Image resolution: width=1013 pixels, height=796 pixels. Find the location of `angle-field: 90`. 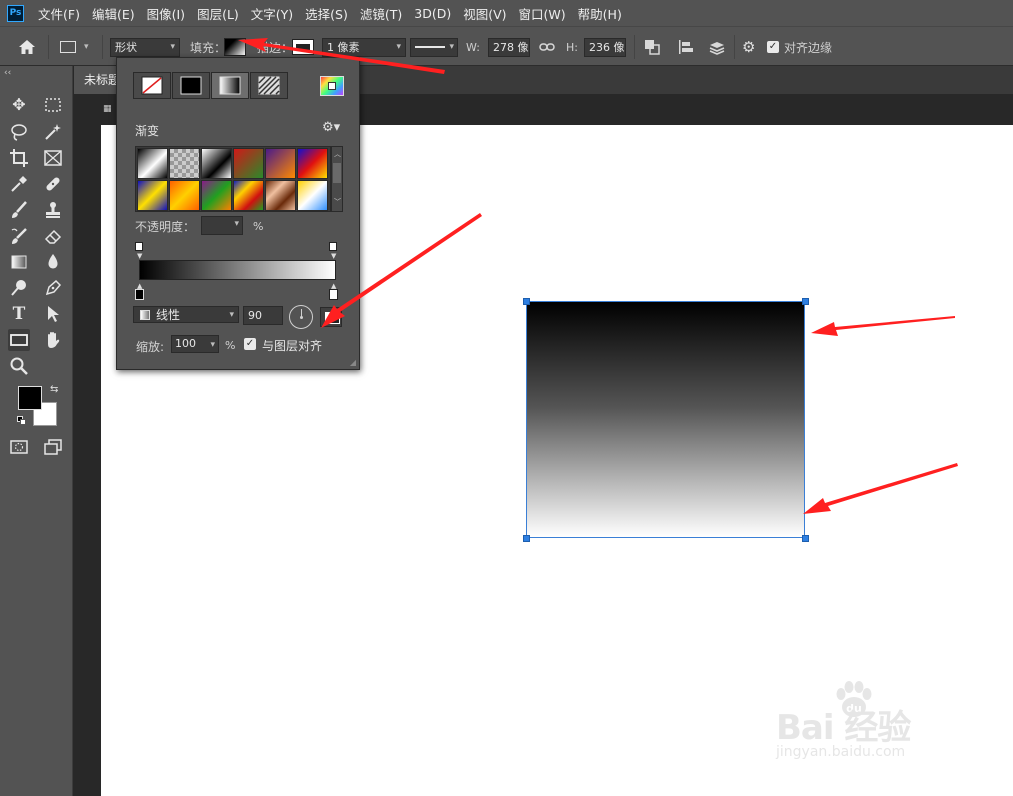

angle-field: 90 is located at coordinates (263, 315).